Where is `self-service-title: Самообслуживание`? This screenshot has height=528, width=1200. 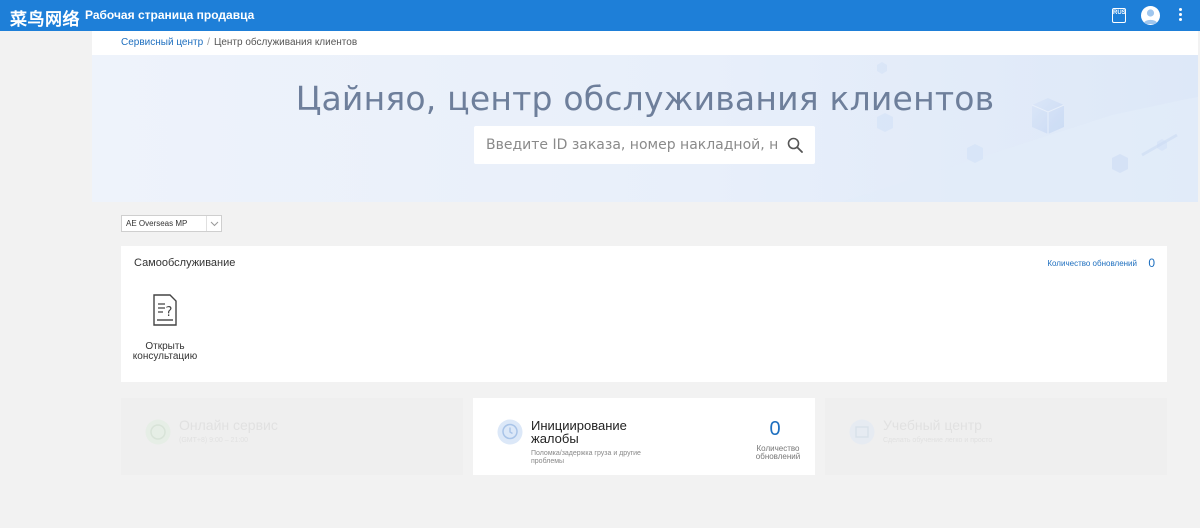
self-service-title: Самообслуживание is located at coordinates (185, 263).